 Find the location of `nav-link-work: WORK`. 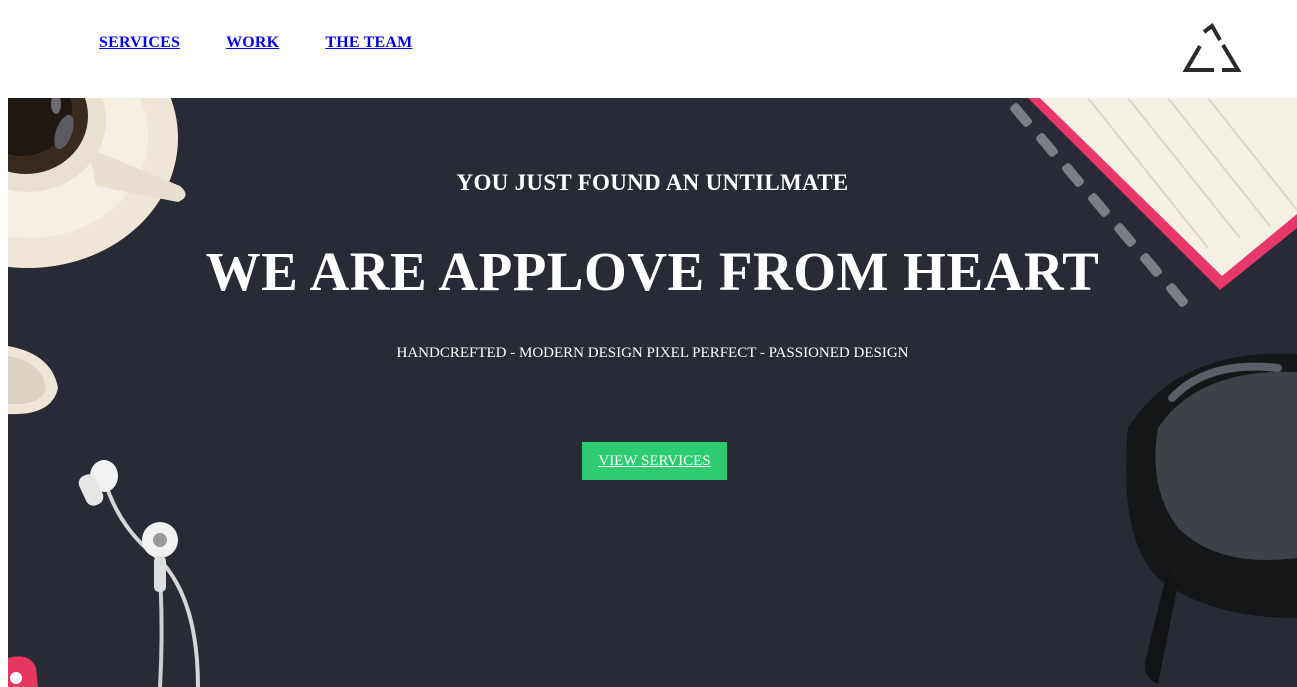

nav-link-work: WORK is located at coordinates (252, 43).